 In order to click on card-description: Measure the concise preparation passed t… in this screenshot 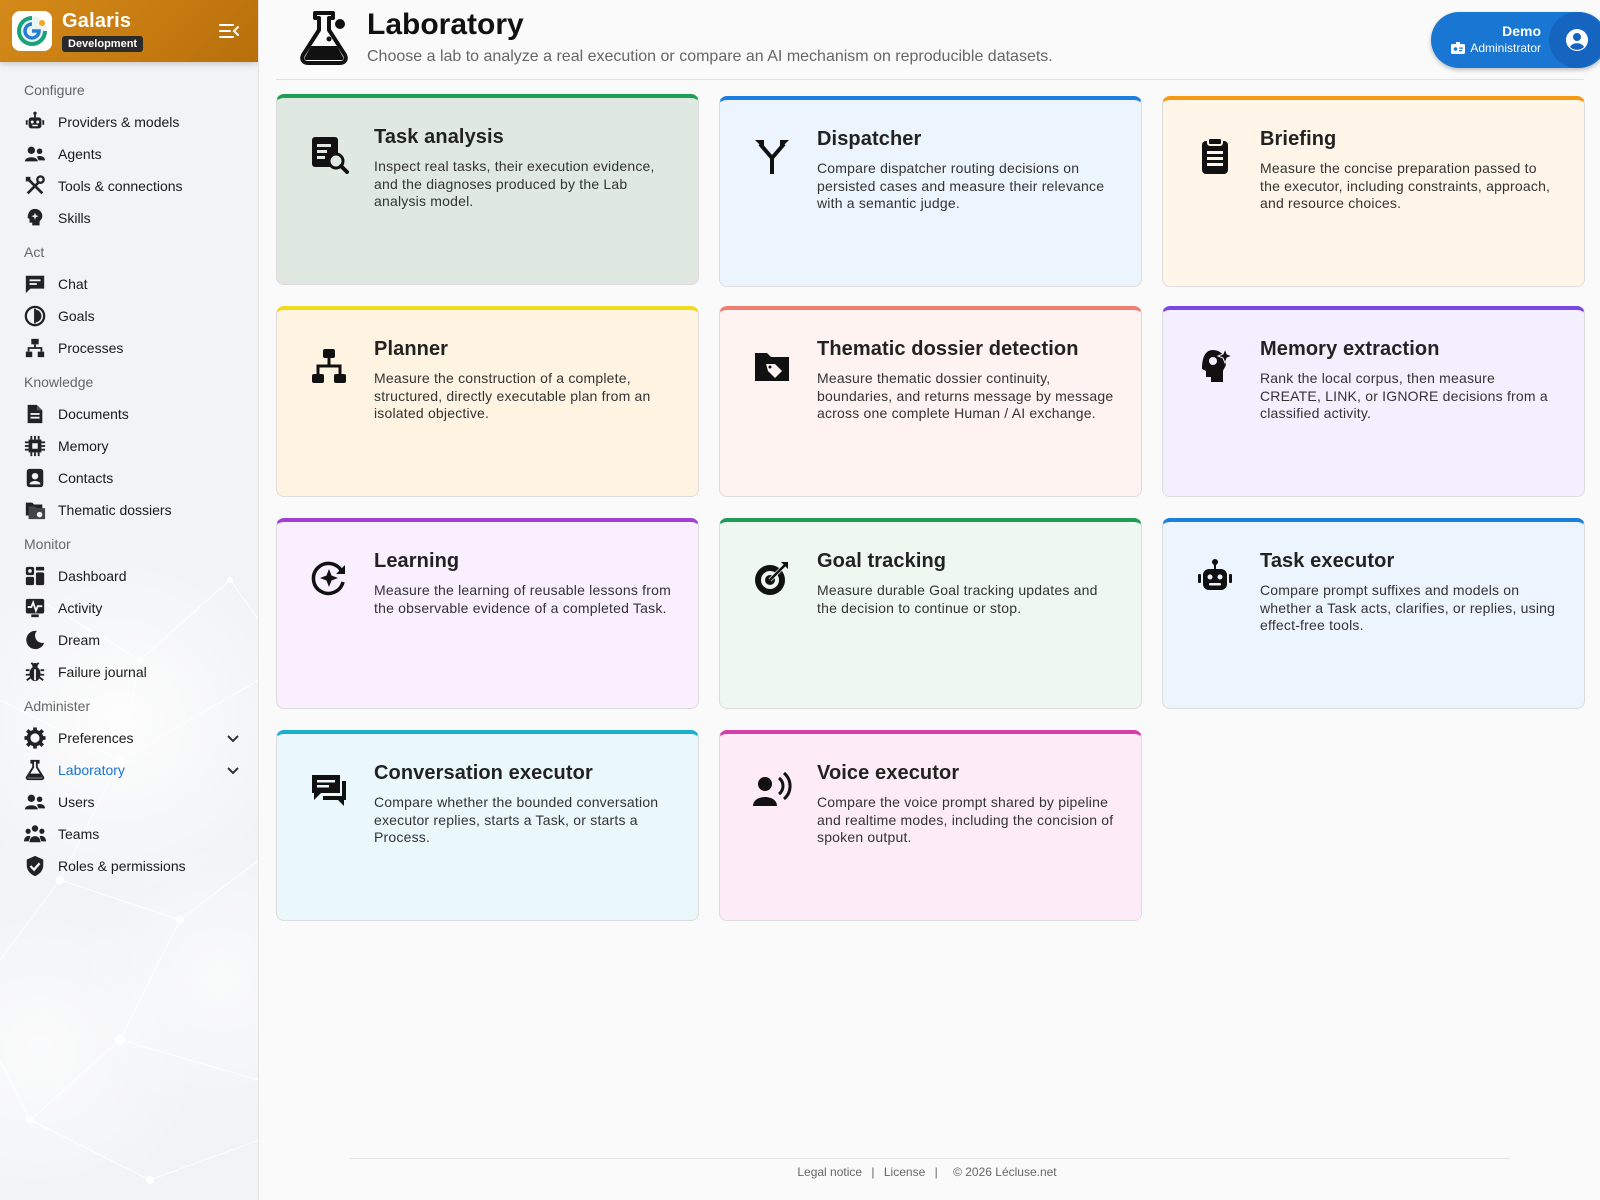, I will do `click(1405, 185)`.